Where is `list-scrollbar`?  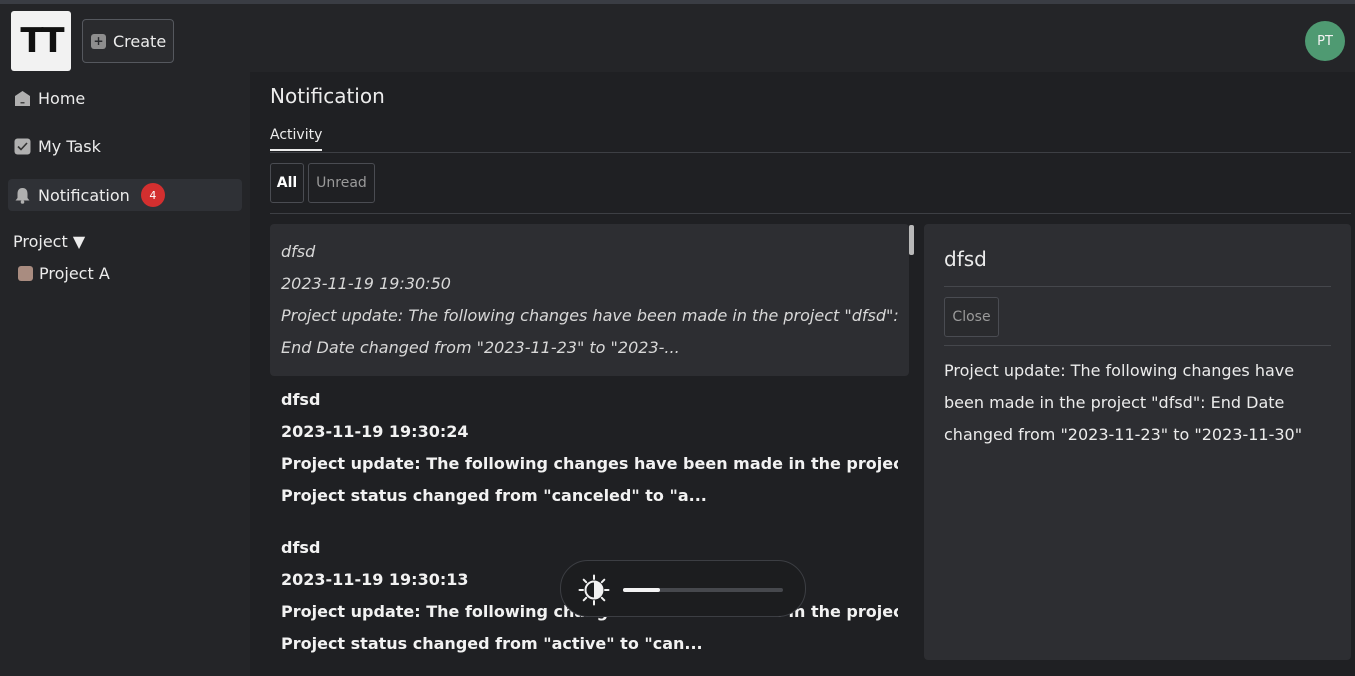
list-scrollbar is located at coordinates (911, 240).